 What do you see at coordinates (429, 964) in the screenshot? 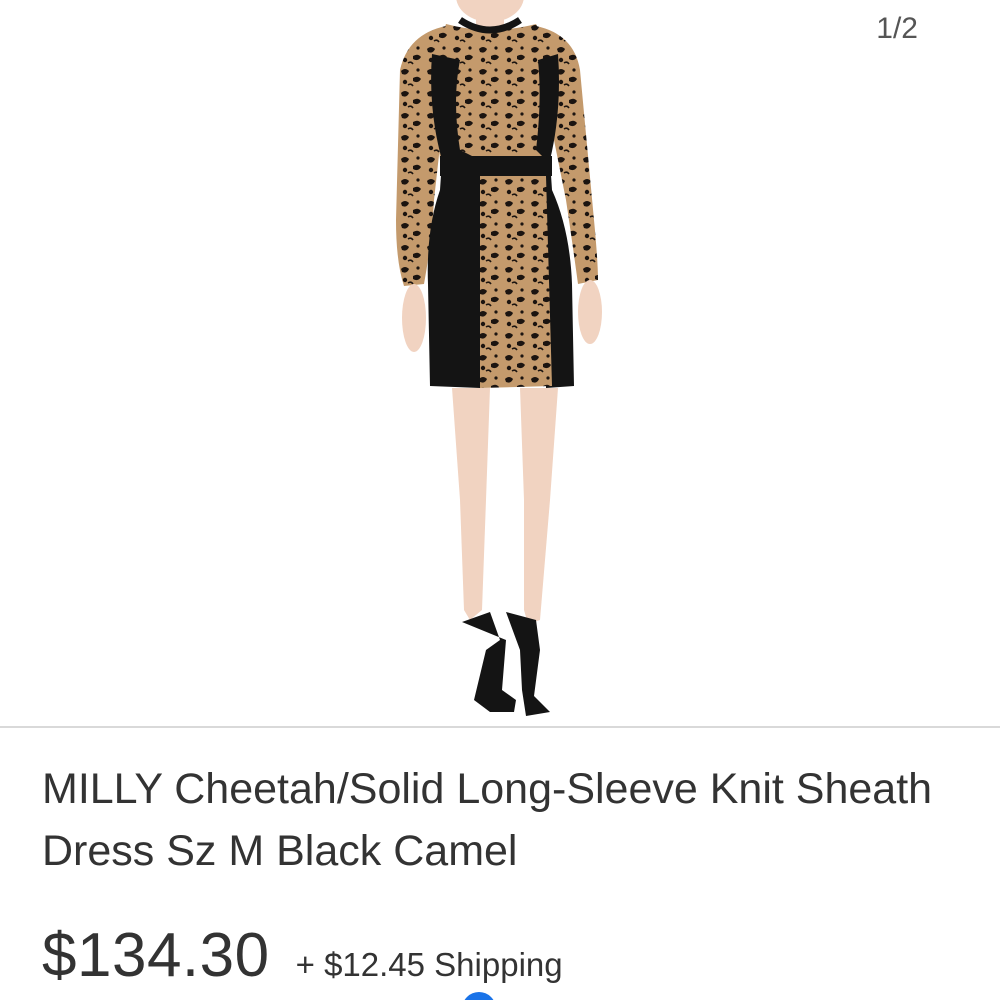
I see `shipping-cost: + $12.45 Shipping` at bounding box center [429, 964].